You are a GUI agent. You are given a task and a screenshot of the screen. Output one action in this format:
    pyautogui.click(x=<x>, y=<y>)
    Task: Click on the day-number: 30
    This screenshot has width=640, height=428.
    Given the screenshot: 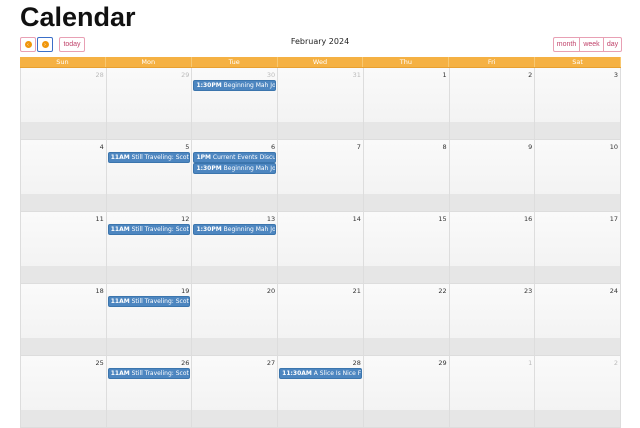 What is the action you would take?
    pyautogui.click(x=271, y=75)
    